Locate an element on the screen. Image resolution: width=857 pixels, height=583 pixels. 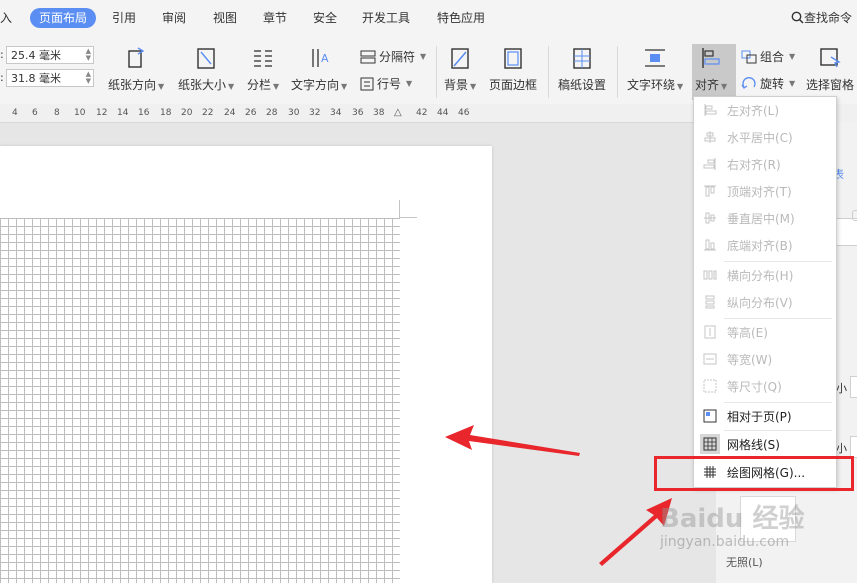
menu-item-label: 左对齐(L) is located at coordinates (753, 110).